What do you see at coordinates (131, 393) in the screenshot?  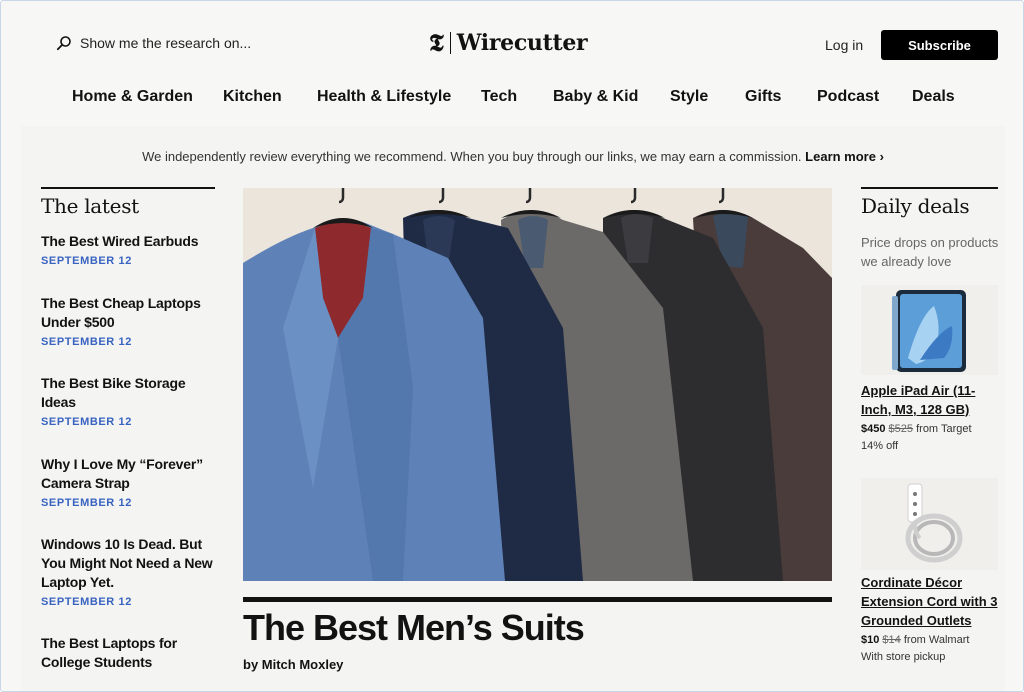 I see `latest-item-title: The Best Bike Storage Ideas` at bounding box center [131, 393].